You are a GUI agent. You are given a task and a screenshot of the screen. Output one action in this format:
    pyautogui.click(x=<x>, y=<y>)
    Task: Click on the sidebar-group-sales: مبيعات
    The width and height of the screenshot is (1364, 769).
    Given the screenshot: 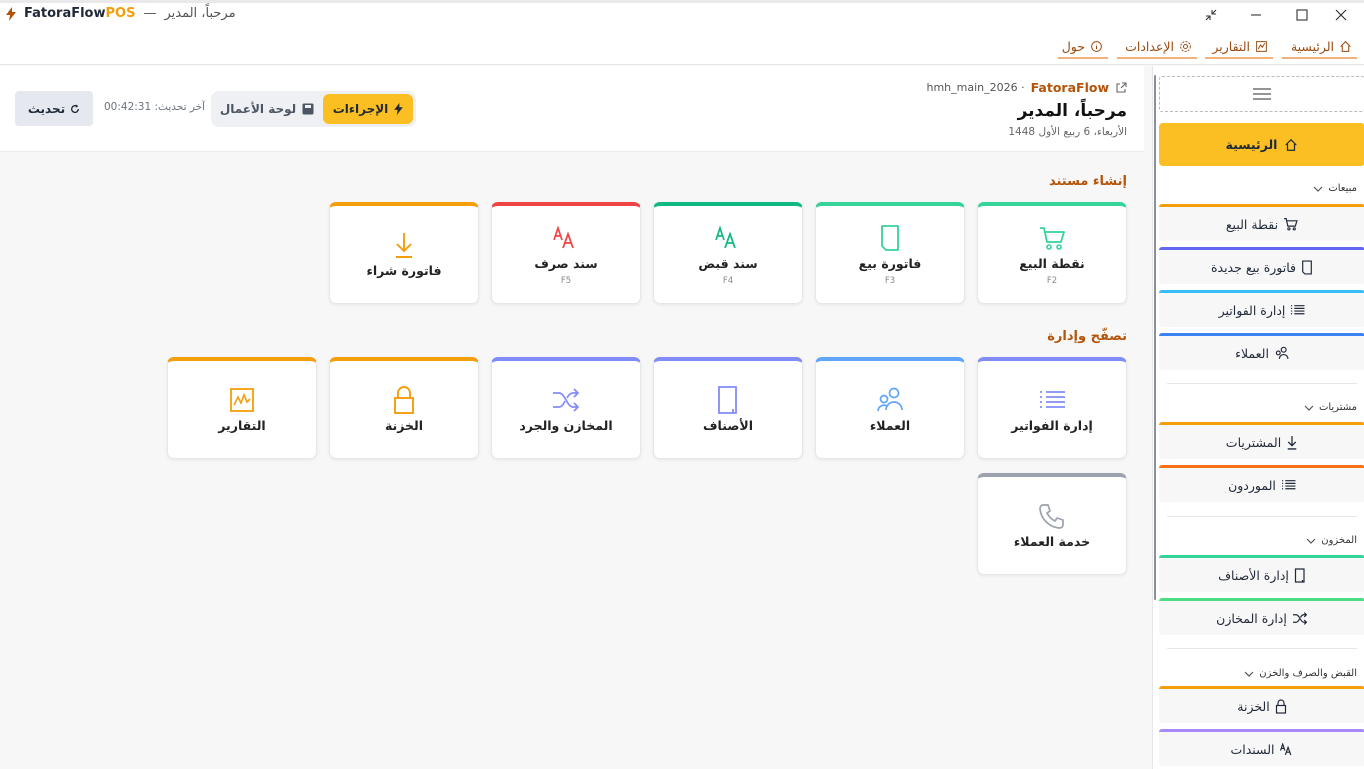 What is the action you would take?
    pyautogui.click(x=1335, y=188)
    